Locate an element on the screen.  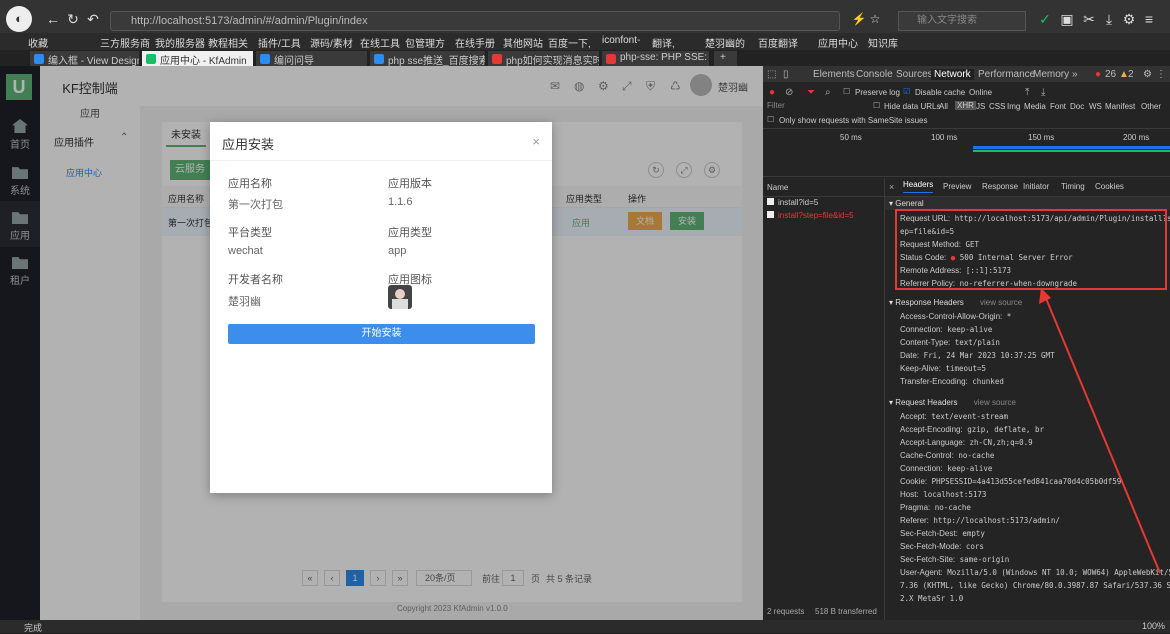
menu-icon: ≡ is located at coordinates (1149, 19).